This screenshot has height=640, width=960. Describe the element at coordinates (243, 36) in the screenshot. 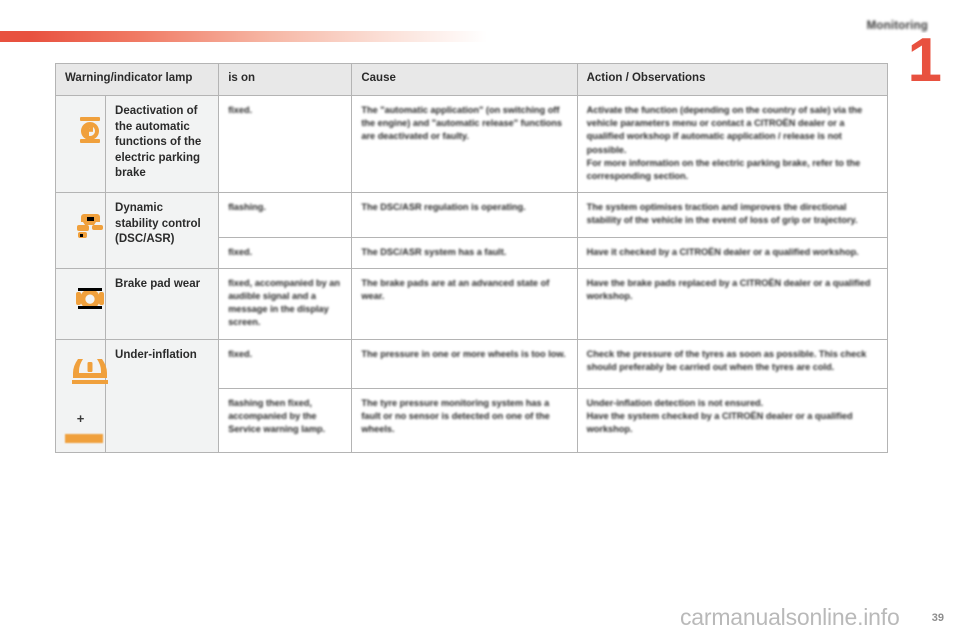

I see `header-accent-bar` at that location.